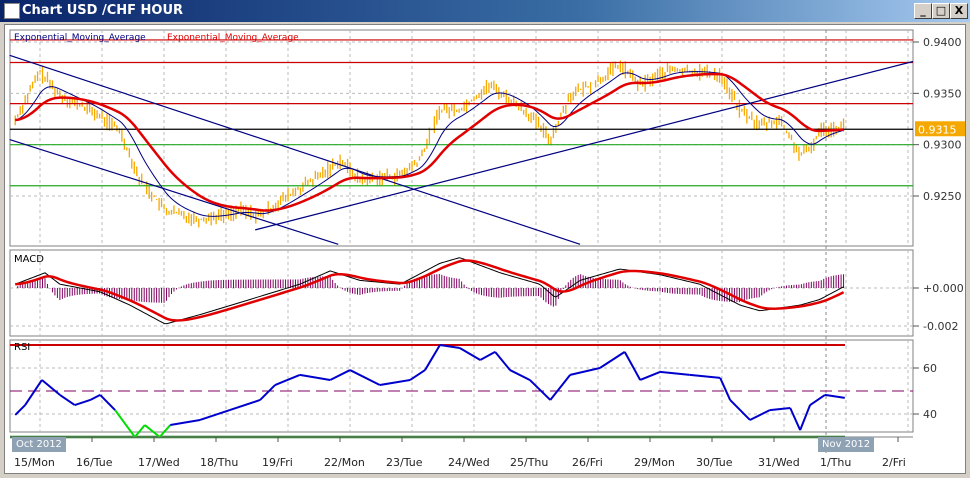 The height and width of the screenshot is (478, 970). I want to click on x-tick-label-12: 31/Wed, so click(779, 462).